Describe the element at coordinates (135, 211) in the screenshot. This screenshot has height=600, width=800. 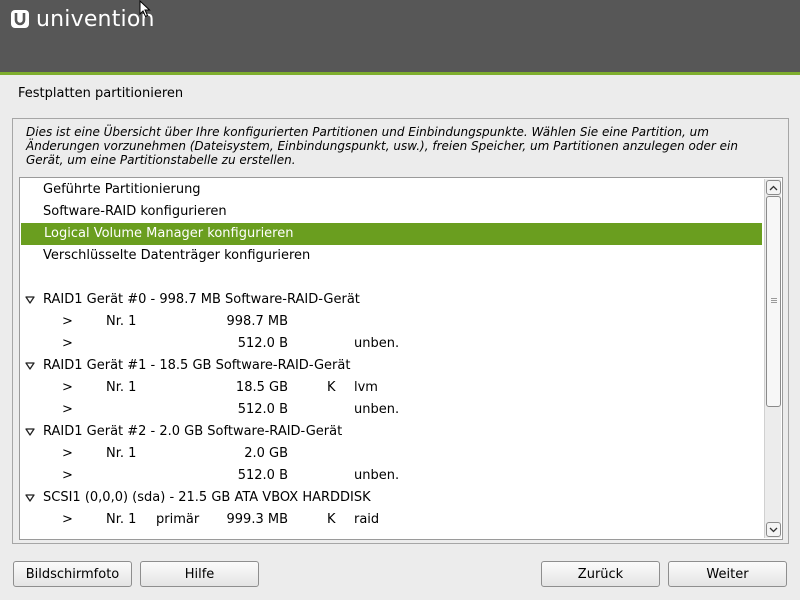
I see `menu-item-label: Software-RAID konfigurieren` at that location.